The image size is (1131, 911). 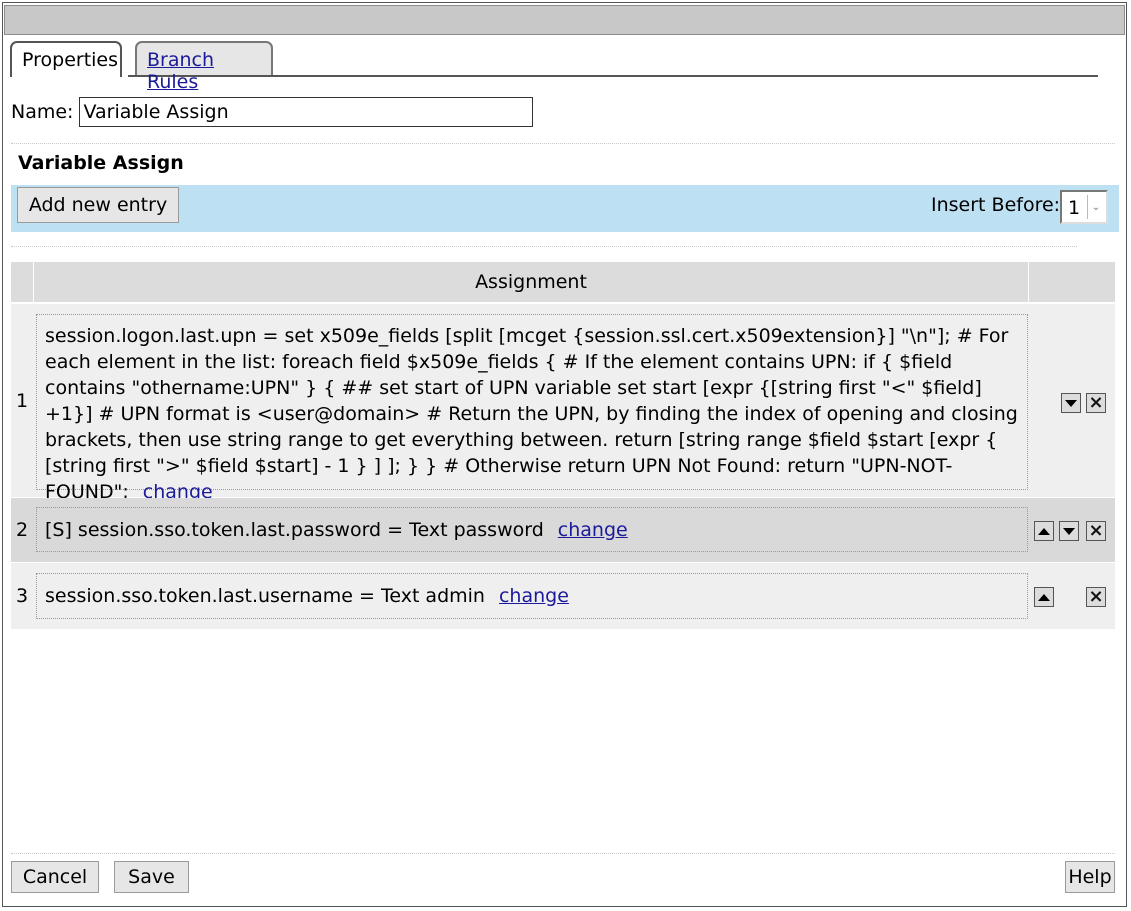 I want to click on section-title: Variable Assign, so click(x=101, y=163).